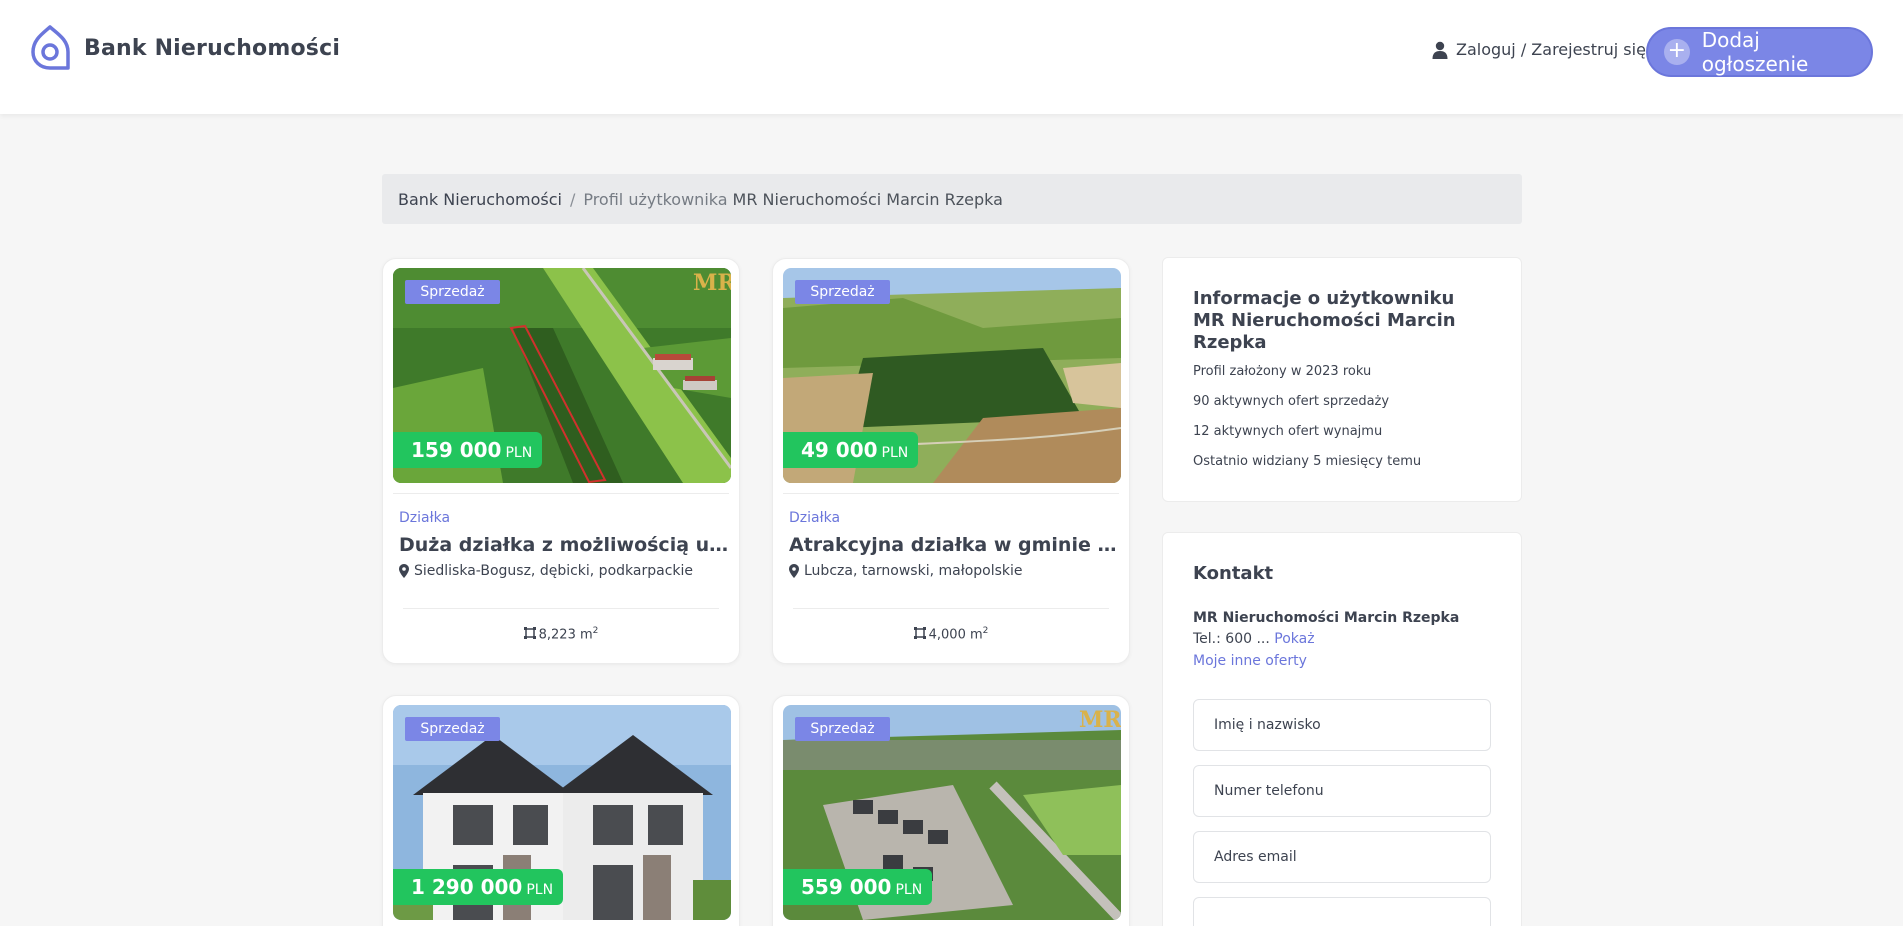 The image size is (1903, 926). What do you see at coordinates (1233, 573) in the screenshot?
I see `contact-title: Kontakt` at bounding box center [1233, 573].